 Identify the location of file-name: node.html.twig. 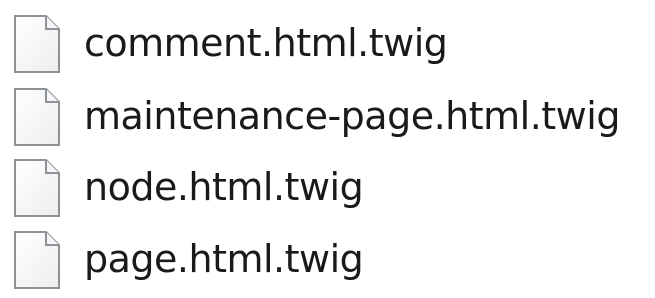
(224, 187).